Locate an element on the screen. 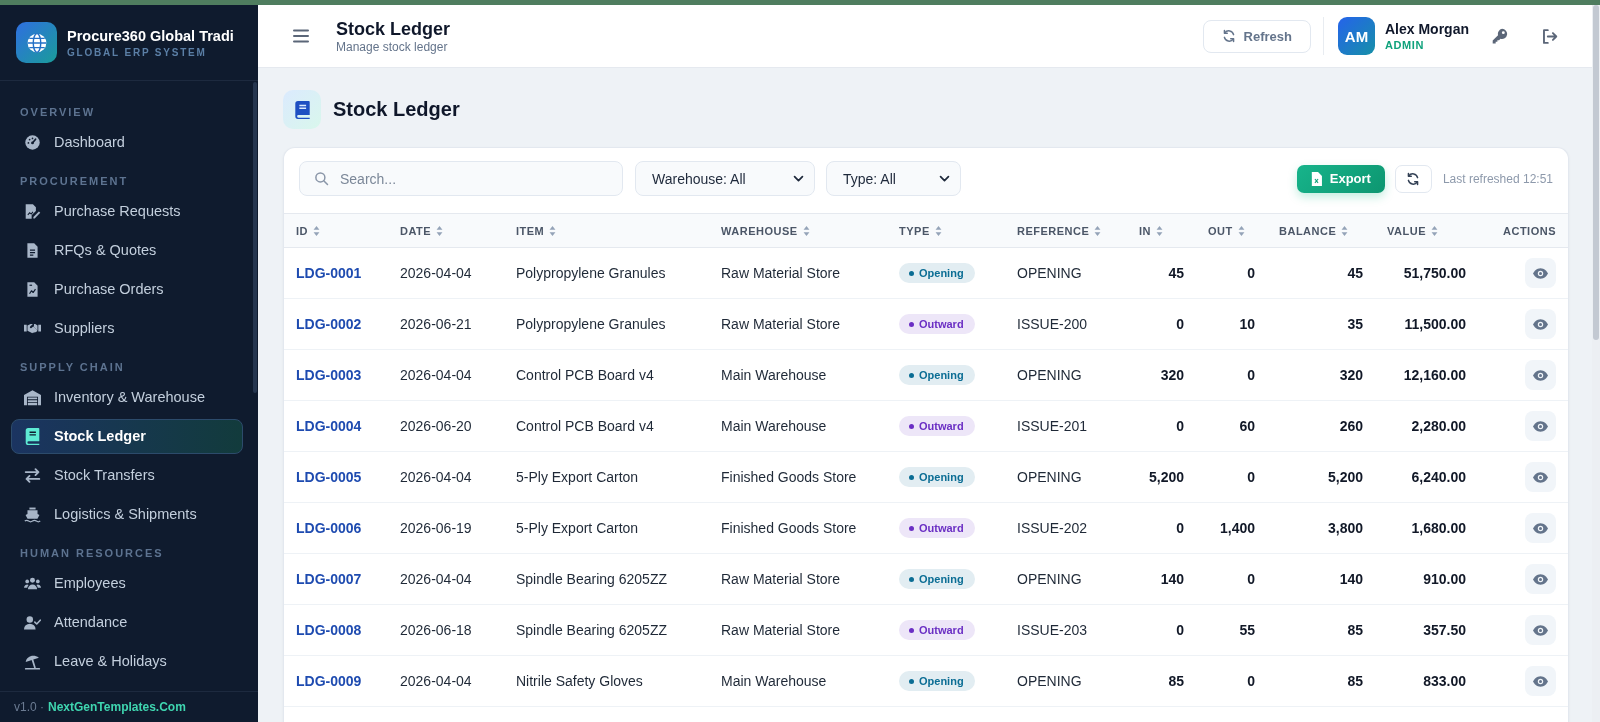 Image resolution: width=1600 pixels, height=722 pixels. ledger-id-link: LDG-0009 is located at coordinates (329, 681).